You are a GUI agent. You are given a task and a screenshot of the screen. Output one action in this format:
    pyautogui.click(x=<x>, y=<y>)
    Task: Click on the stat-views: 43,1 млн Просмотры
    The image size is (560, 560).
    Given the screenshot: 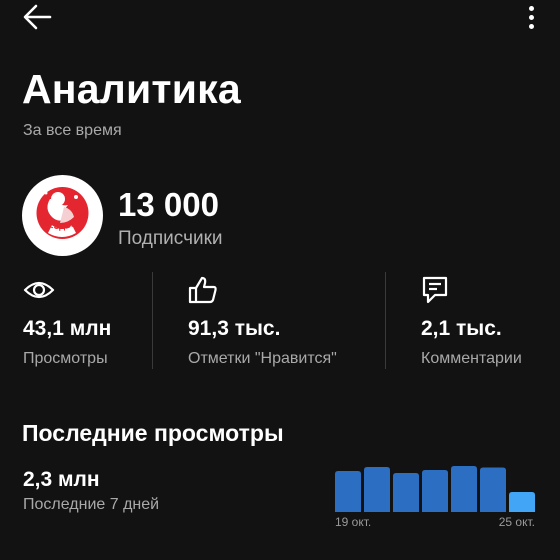 What is the action you would take?
    pyautogui.click(x=67, y=319)
    